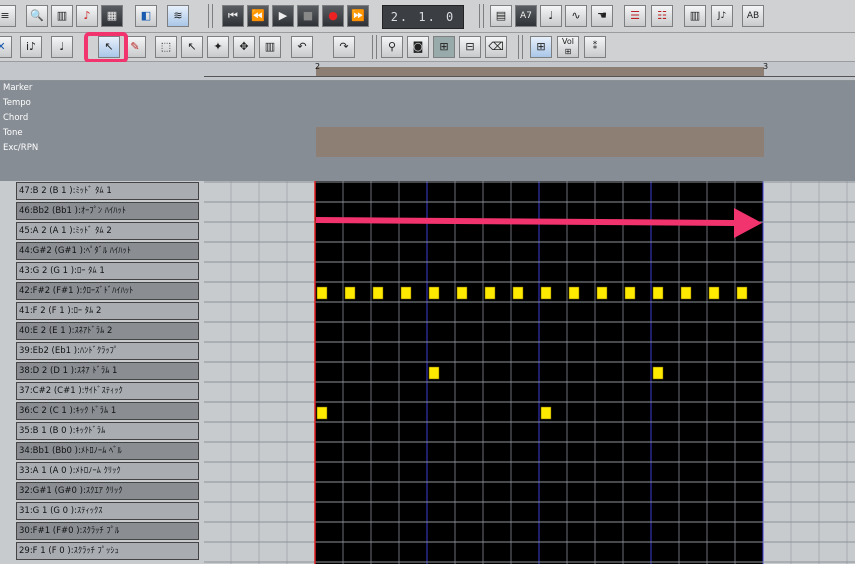  Describe the element at coordinates (107, 331) in the screenshot. I see `drum-key-row: 40:E 2 (E 1 ):ｽﾈｱﾄﾞﾗﾑ 2` at that location.